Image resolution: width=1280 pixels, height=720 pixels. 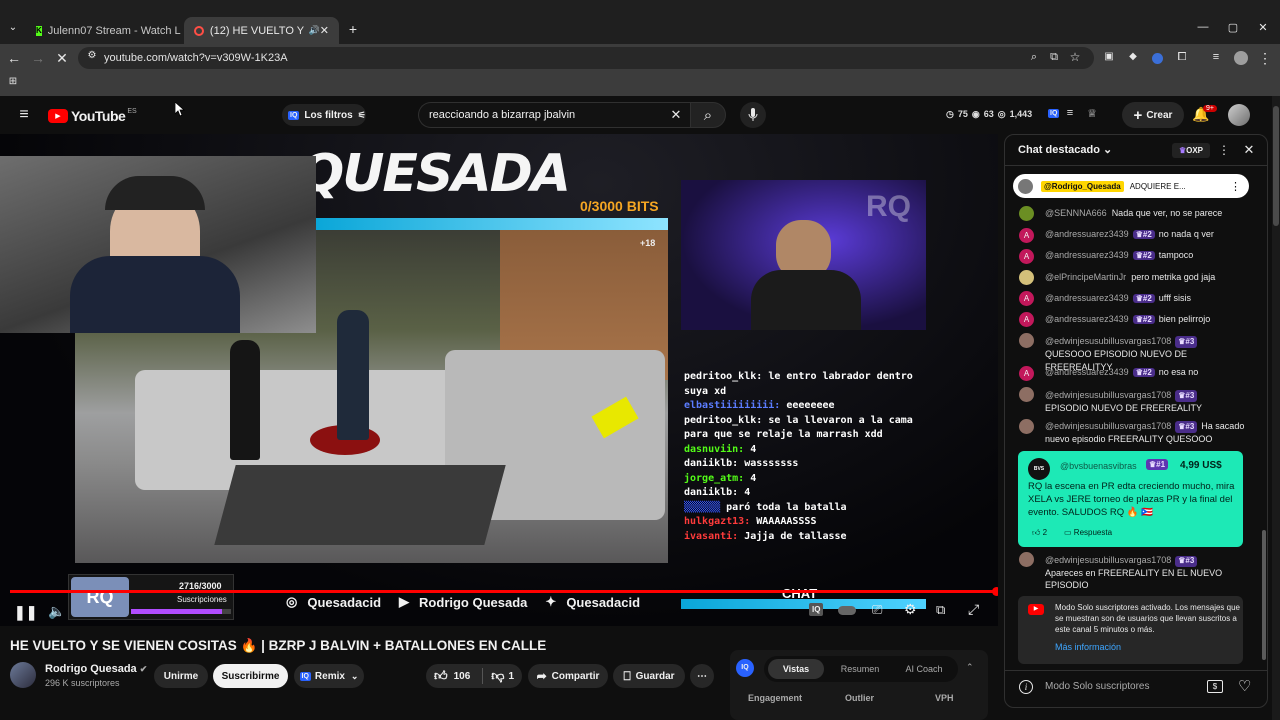 I want to click on filters-button: IQ Los filtros ⚟, so click(x=324, y=115).